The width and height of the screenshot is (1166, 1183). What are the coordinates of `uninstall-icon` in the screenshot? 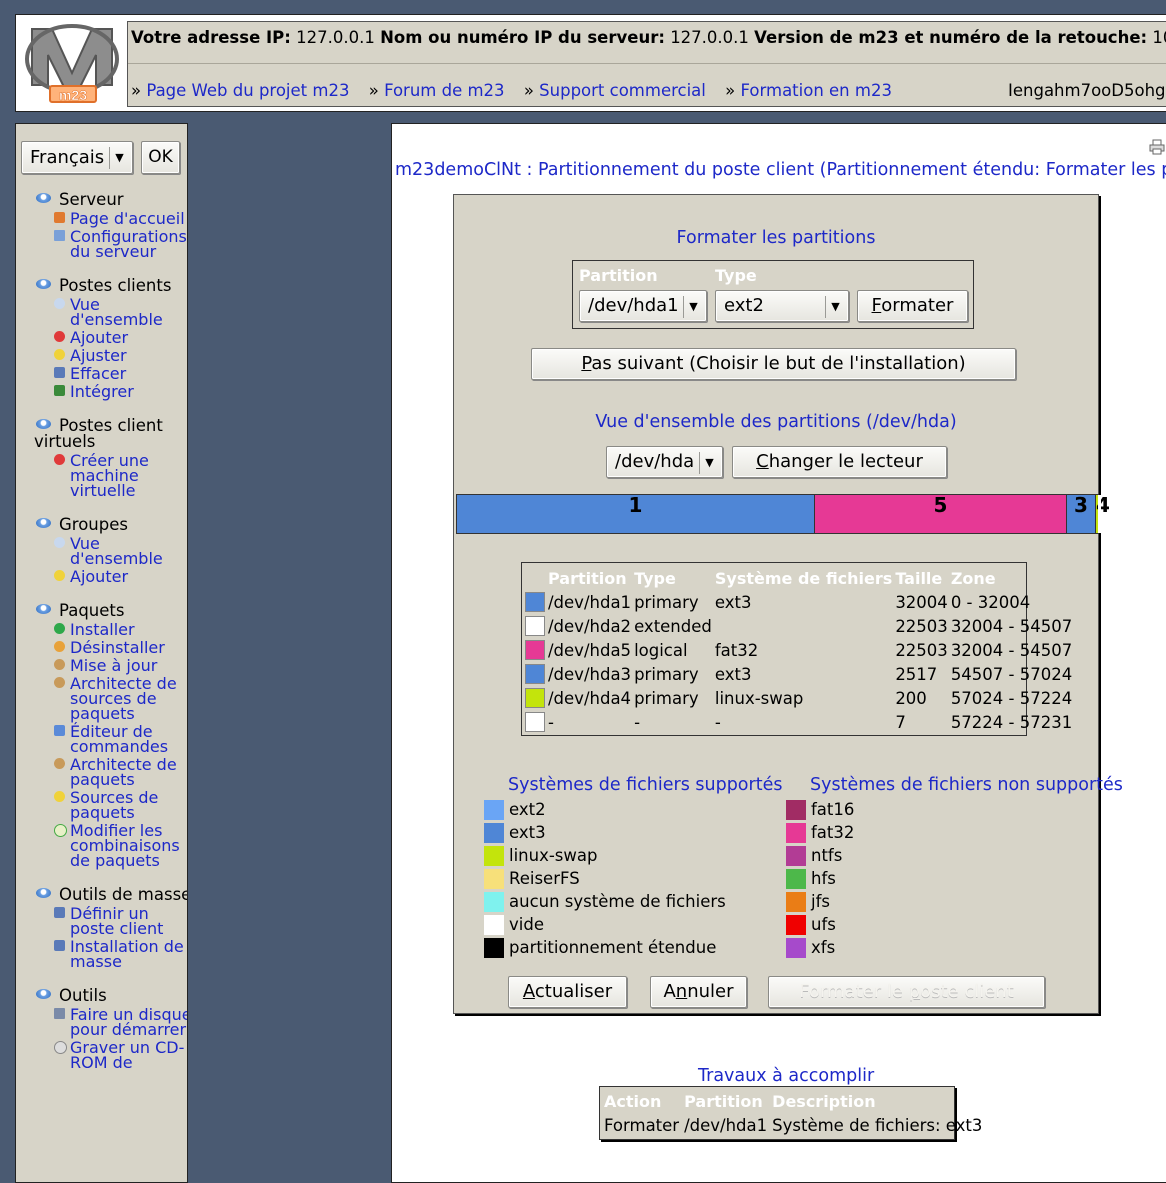 It's located at (59, 646).